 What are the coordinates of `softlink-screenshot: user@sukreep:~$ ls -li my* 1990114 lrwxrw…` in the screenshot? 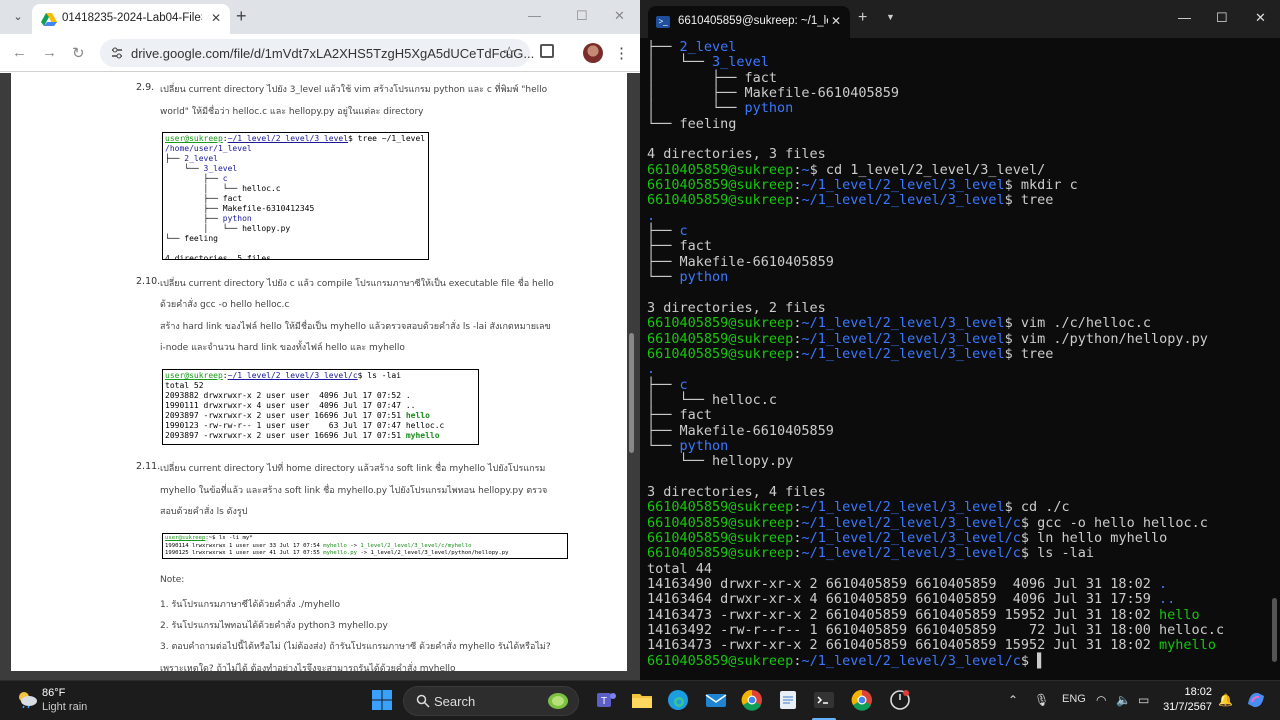 It's located at (365, 546).